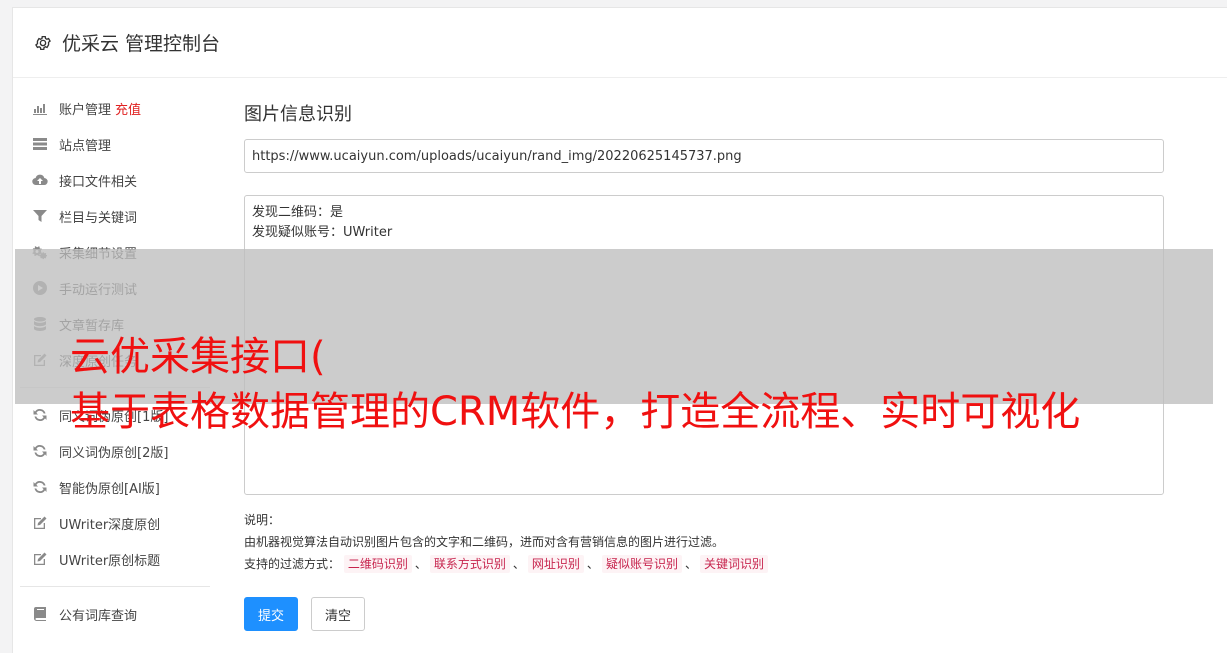 Image resolution: width=1227 pixels, height=653 pixels. Describe the element at coordinates (40, 108) in the screenshot. I see `bar-chart-icon` at that location.